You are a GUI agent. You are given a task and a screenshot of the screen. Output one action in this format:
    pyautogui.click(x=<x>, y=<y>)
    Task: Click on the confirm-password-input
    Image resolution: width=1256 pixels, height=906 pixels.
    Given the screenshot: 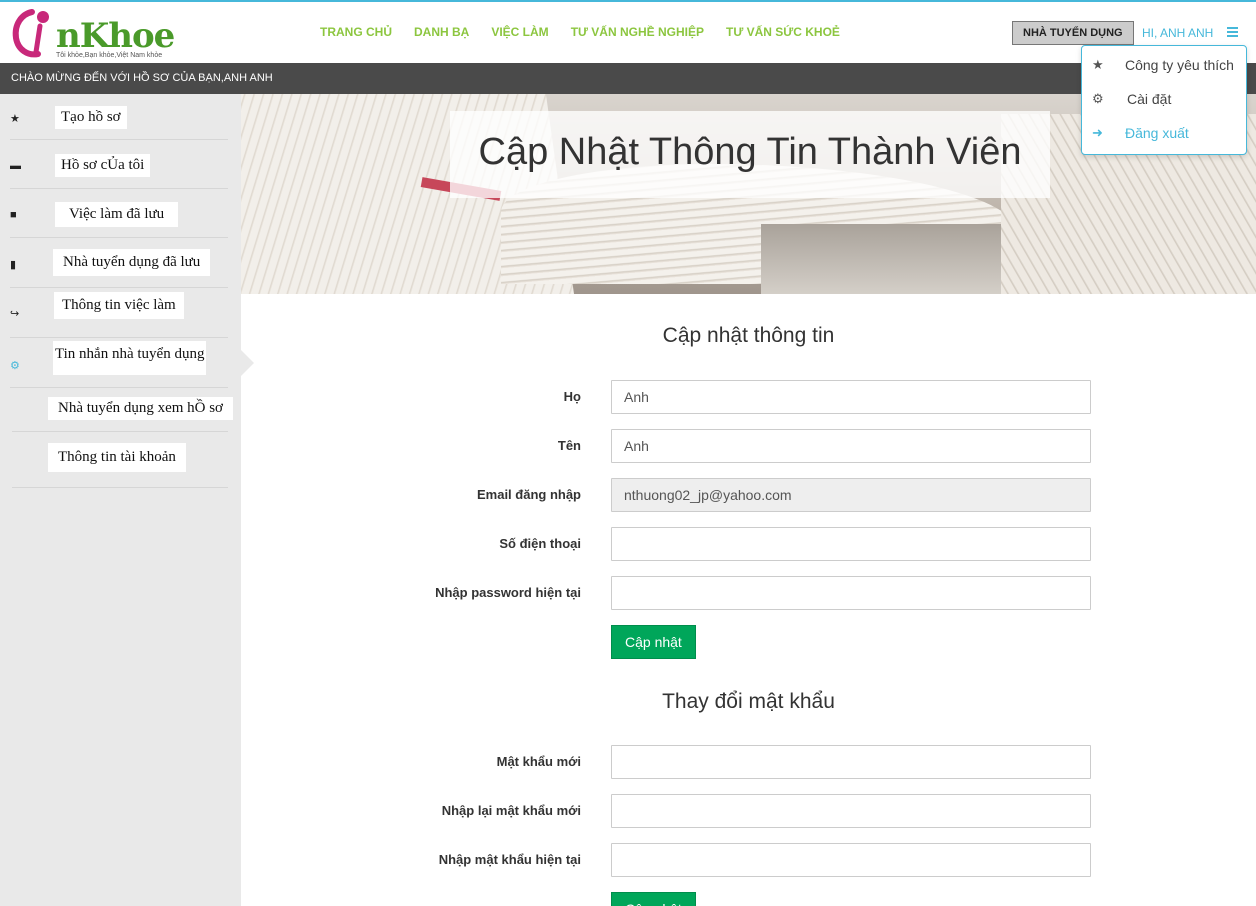 What is the action you would take?
    pyautogui.click(x=851, y=811)
    